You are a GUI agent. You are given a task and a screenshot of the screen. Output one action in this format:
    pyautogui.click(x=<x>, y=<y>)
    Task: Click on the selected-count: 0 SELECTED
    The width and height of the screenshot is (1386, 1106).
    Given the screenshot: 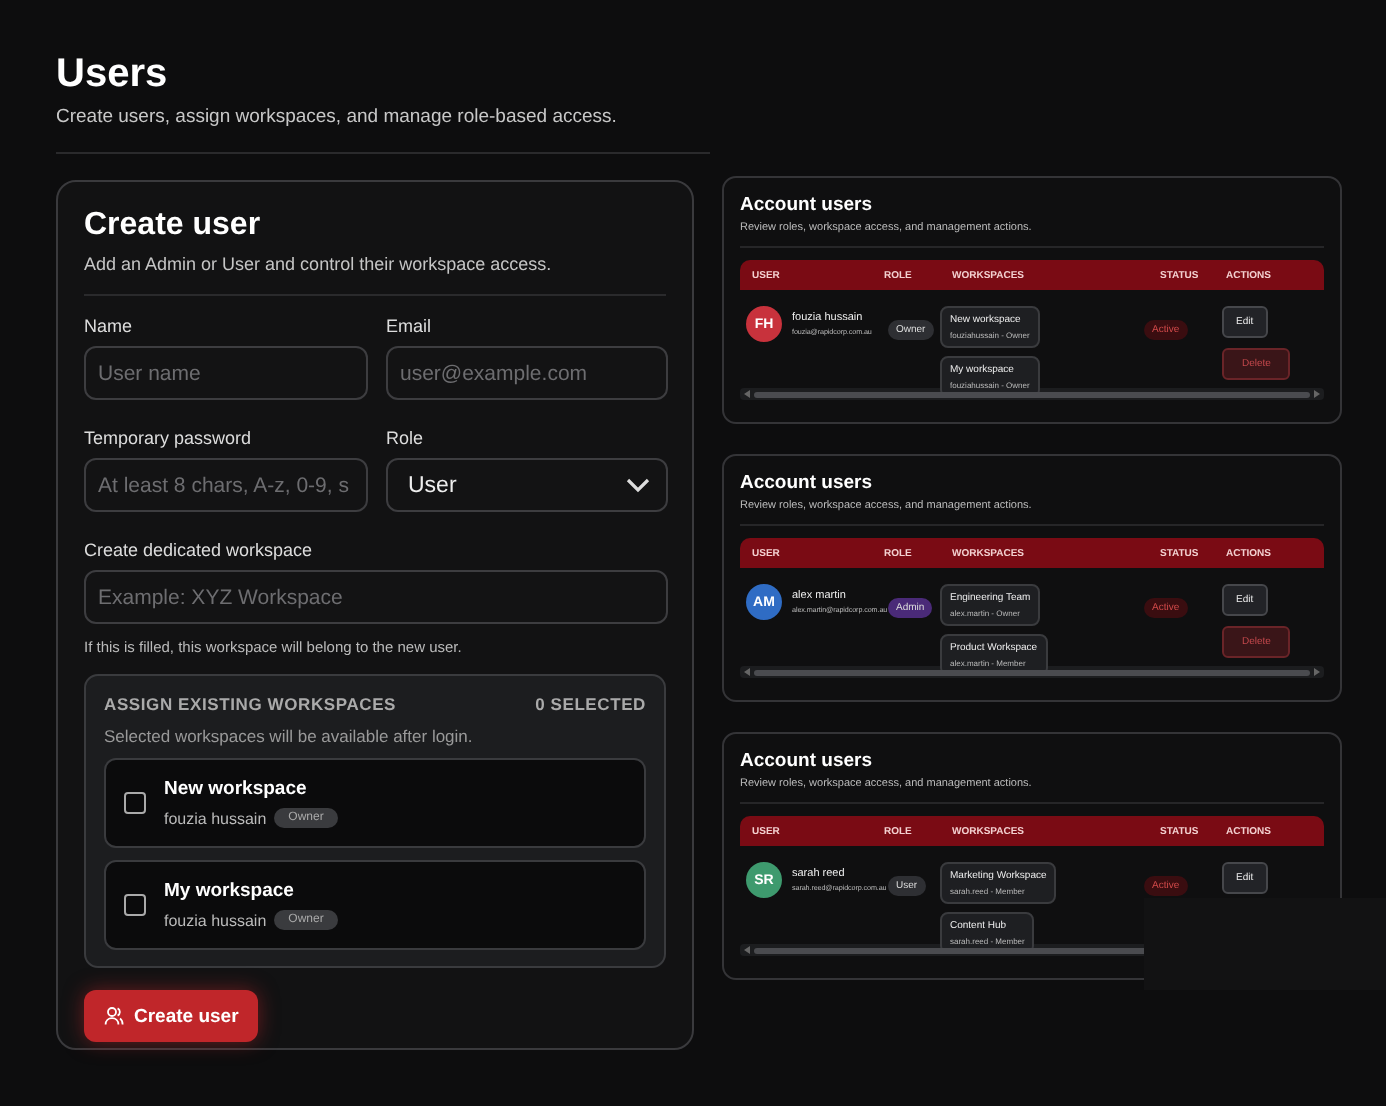 What is the action you would take?
    pyautogui.click(x=590, y=704)
    